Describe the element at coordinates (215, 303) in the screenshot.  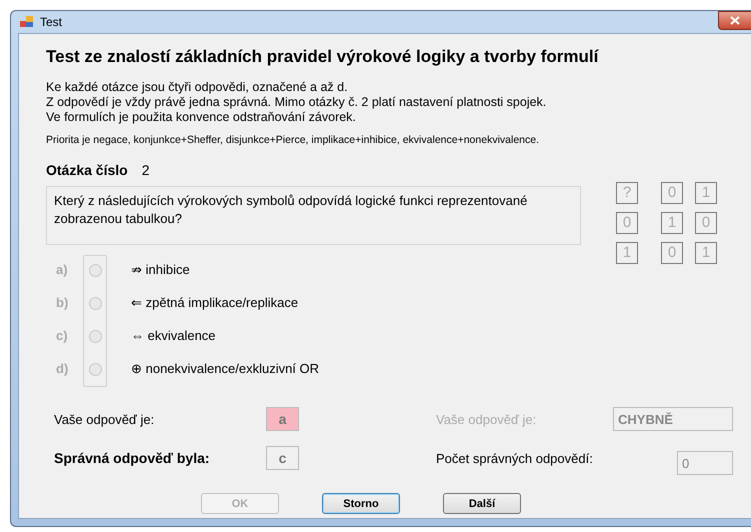
I see `option-text: ⇐ zpětná implikace/replikace` at that location.